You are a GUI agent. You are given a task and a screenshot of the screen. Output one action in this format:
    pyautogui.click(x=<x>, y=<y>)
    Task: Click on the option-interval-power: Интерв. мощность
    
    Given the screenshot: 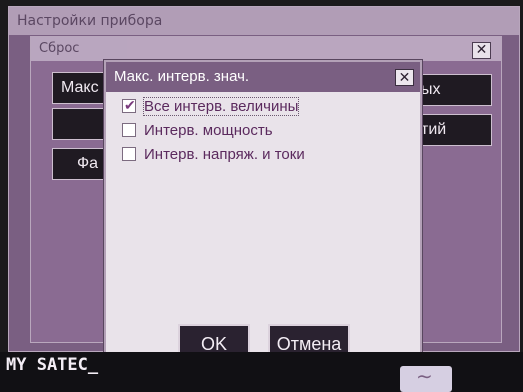 What is the action you would take?
    pyautogui.click(x=197, y=130)
    